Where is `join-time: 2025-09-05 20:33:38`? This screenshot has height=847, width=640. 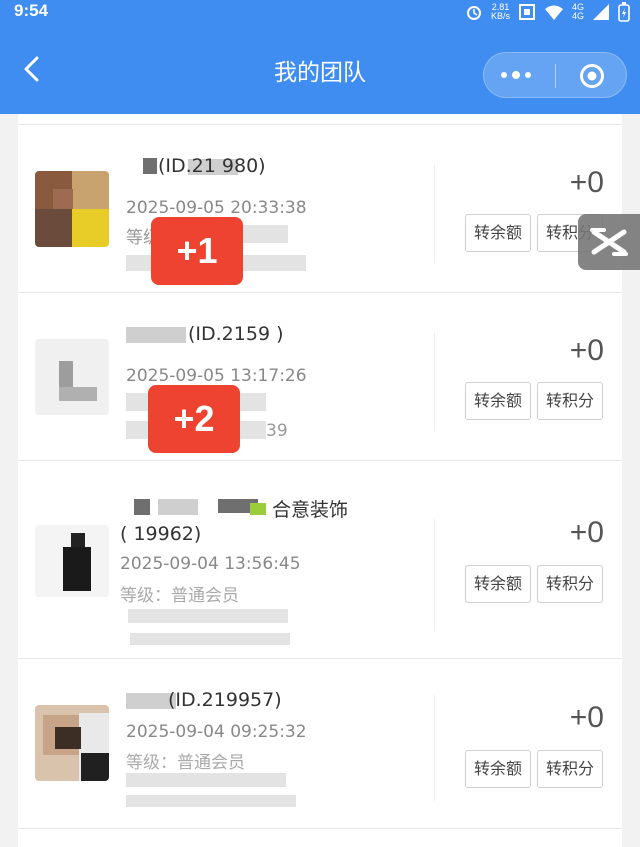
join-time: 2025-09-05 20:33:38 is located at coordinates (216, 208).